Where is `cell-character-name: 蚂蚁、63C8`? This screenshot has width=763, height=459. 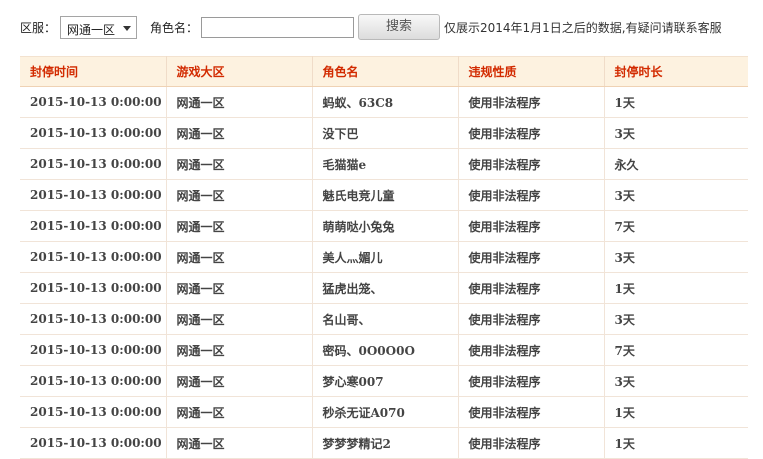
cell-character-name: 蚂蚁、63C8 is located at coordinates (385, 102).